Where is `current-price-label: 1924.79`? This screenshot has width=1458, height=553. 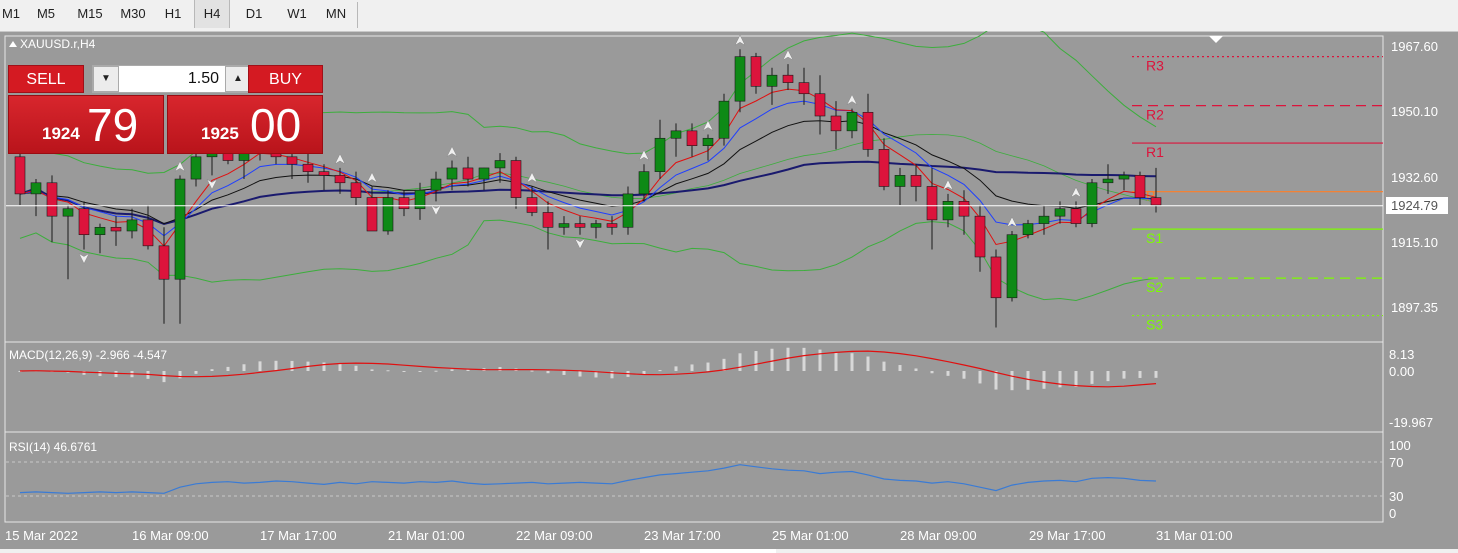
current-price-label: 1924.79 is located at coordinates (1414, 205).